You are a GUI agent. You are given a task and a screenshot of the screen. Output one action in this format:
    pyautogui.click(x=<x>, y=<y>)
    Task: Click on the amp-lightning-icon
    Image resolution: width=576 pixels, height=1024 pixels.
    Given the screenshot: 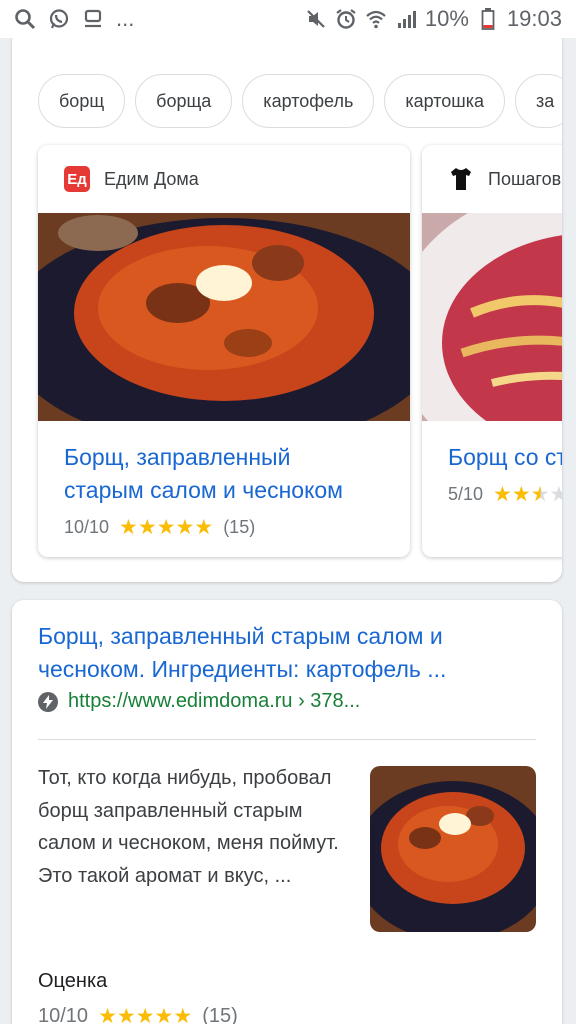 What is the action you would take?
    pyautogui.click(x=48, y=701)
    